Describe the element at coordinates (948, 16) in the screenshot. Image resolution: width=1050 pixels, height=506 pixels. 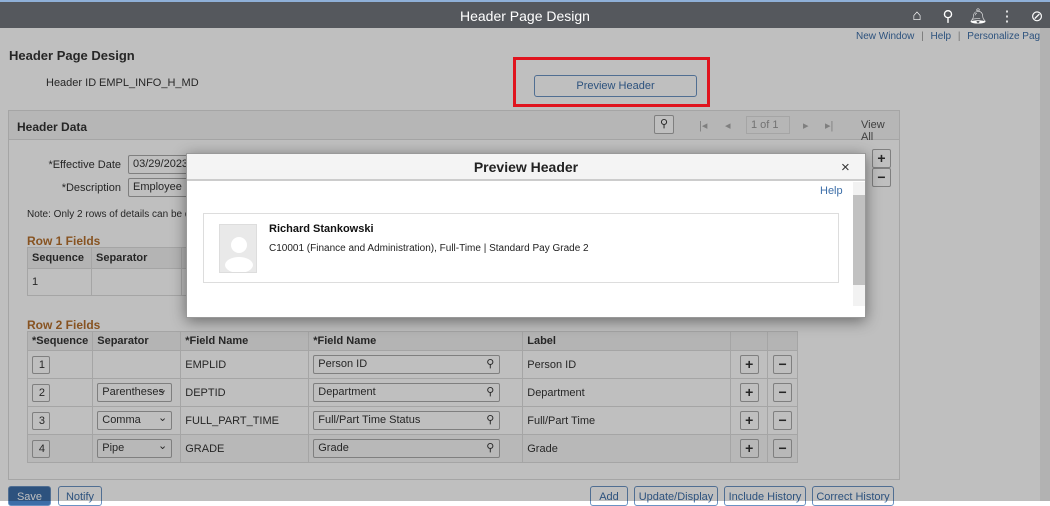
I see `search-icon: ⚲` at that location.